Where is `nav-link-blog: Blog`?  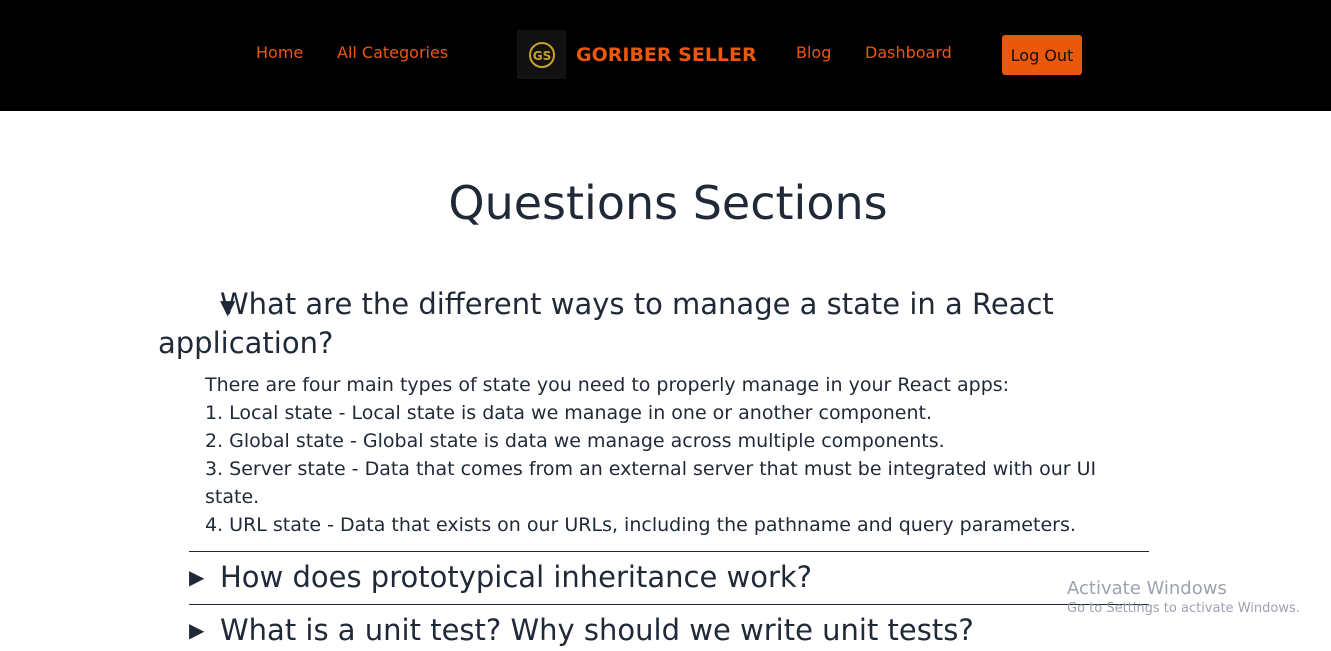 nav-link-blog: Blog is located at coordinates (813, 52).